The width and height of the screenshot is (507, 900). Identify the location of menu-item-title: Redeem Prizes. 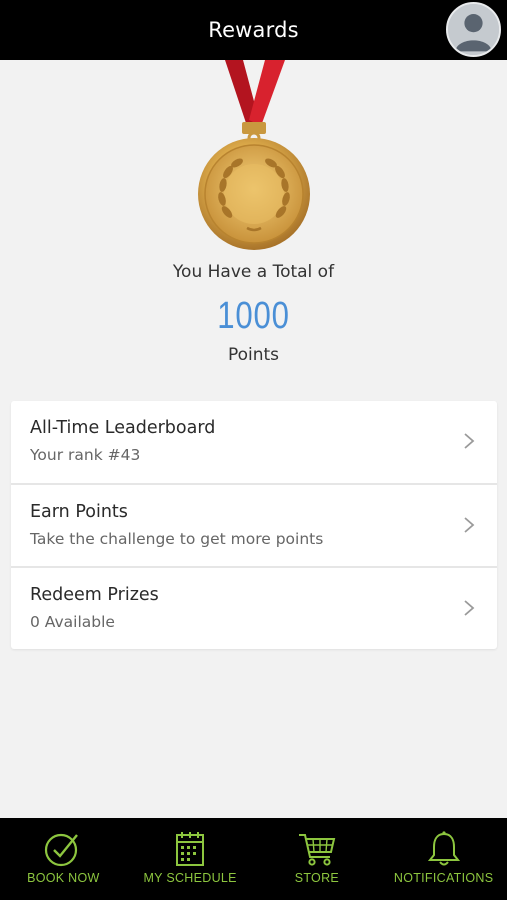
(94, 595).